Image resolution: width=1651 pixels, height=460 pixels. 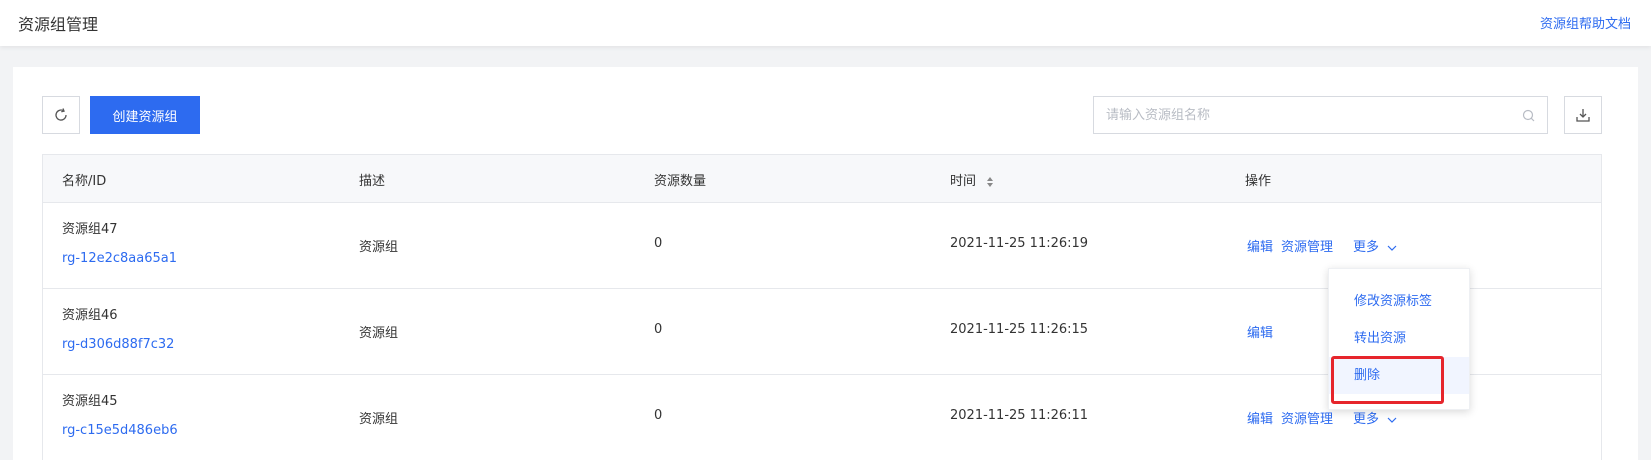 I want to click on refresh-icon, so click(x=61, y=114).